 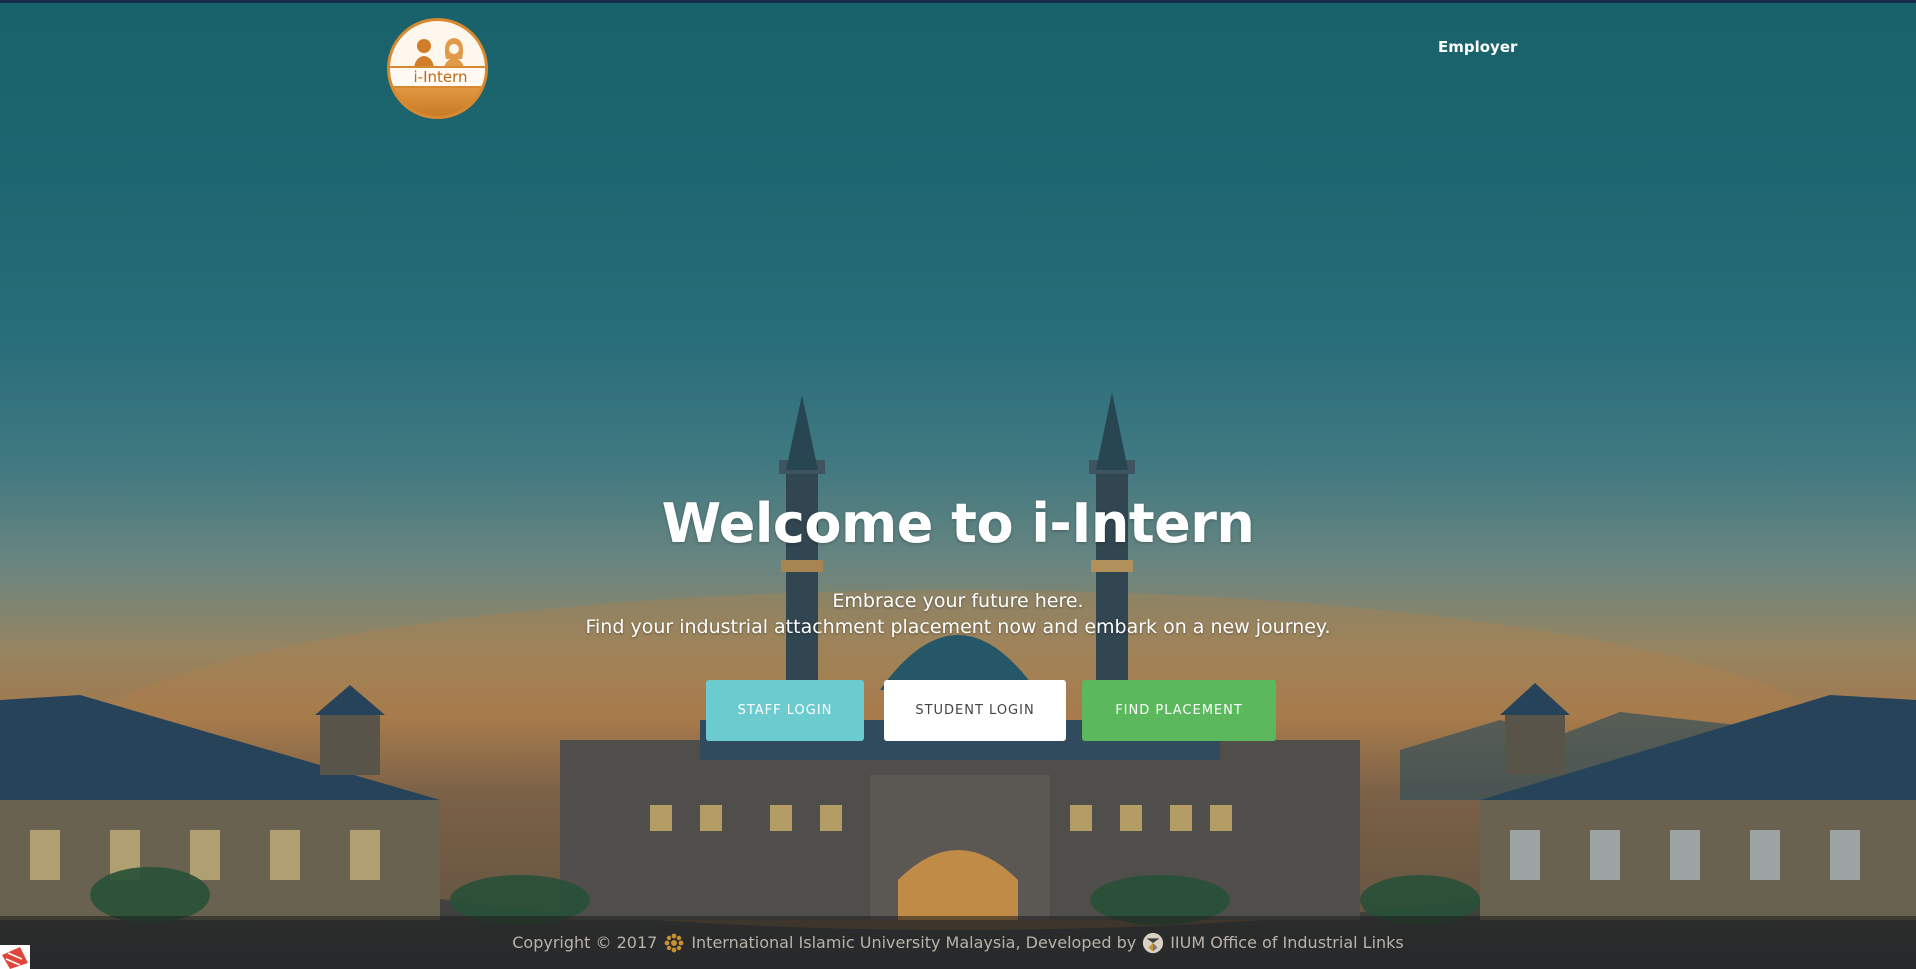 I want to click on footer-copyright: Copyright © 2017, so click(x=585, y=942).